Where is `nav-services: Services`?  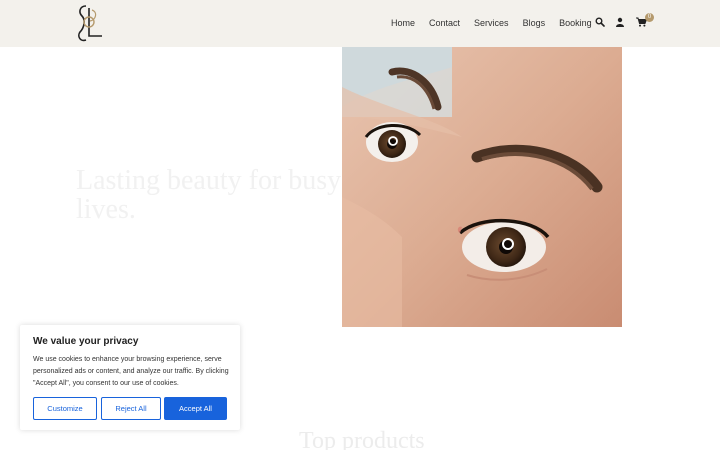
nav-services: Services is located at coordinates (491, 23).